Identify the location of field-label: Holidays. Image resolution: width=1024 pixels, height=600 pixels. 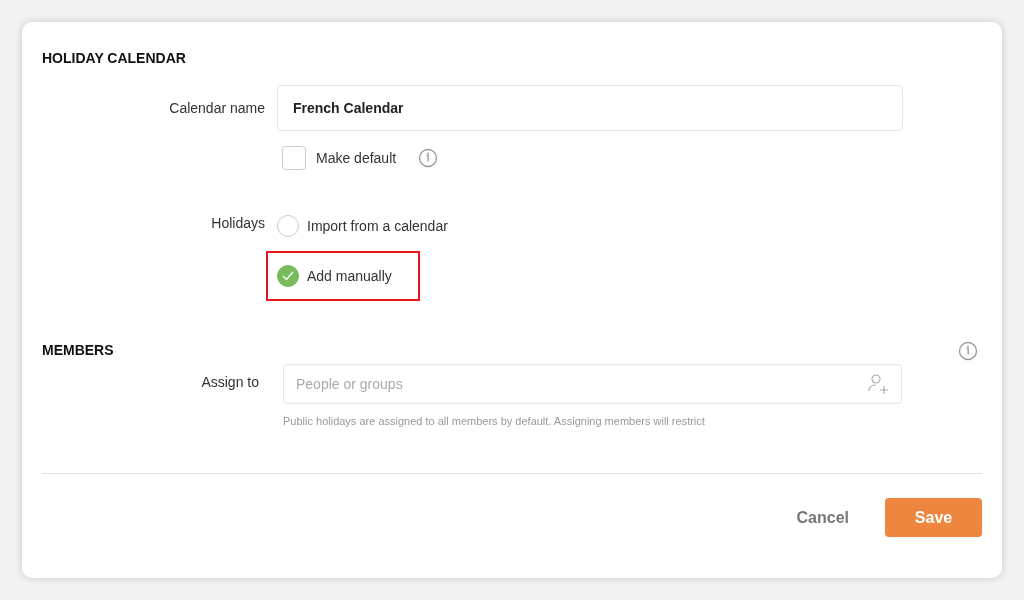
(238, 222).